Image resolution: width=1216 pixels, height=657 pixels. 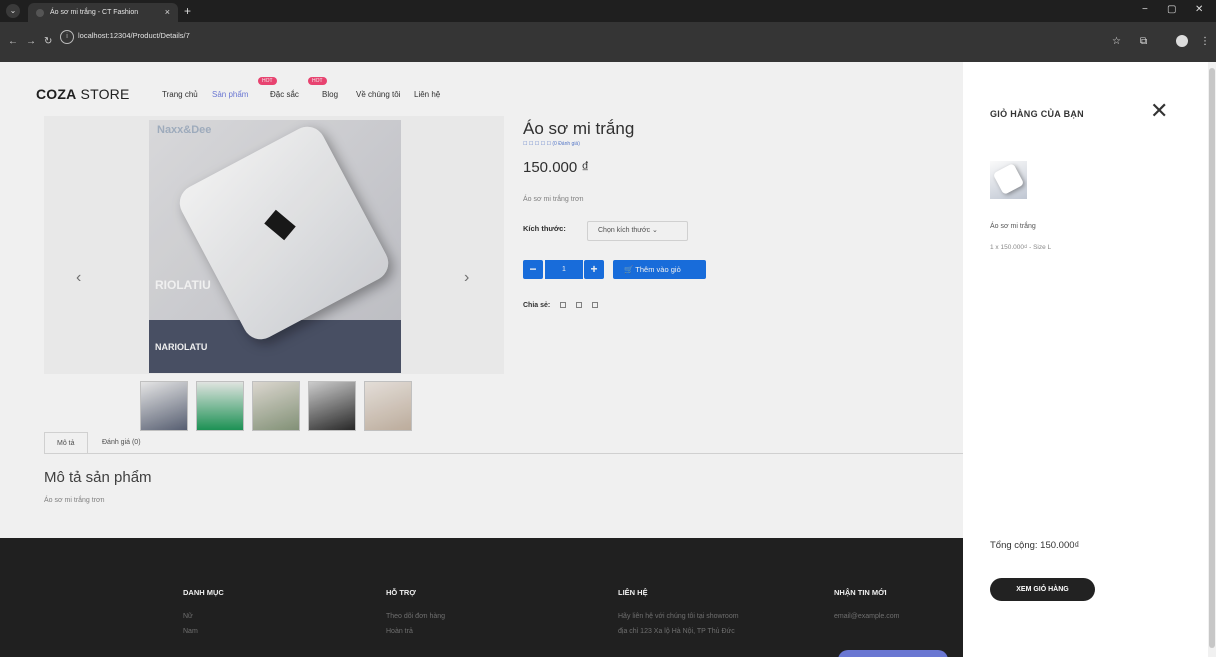 I want to click on tab-search-icon: ⌄, so click(x=13, y=11).